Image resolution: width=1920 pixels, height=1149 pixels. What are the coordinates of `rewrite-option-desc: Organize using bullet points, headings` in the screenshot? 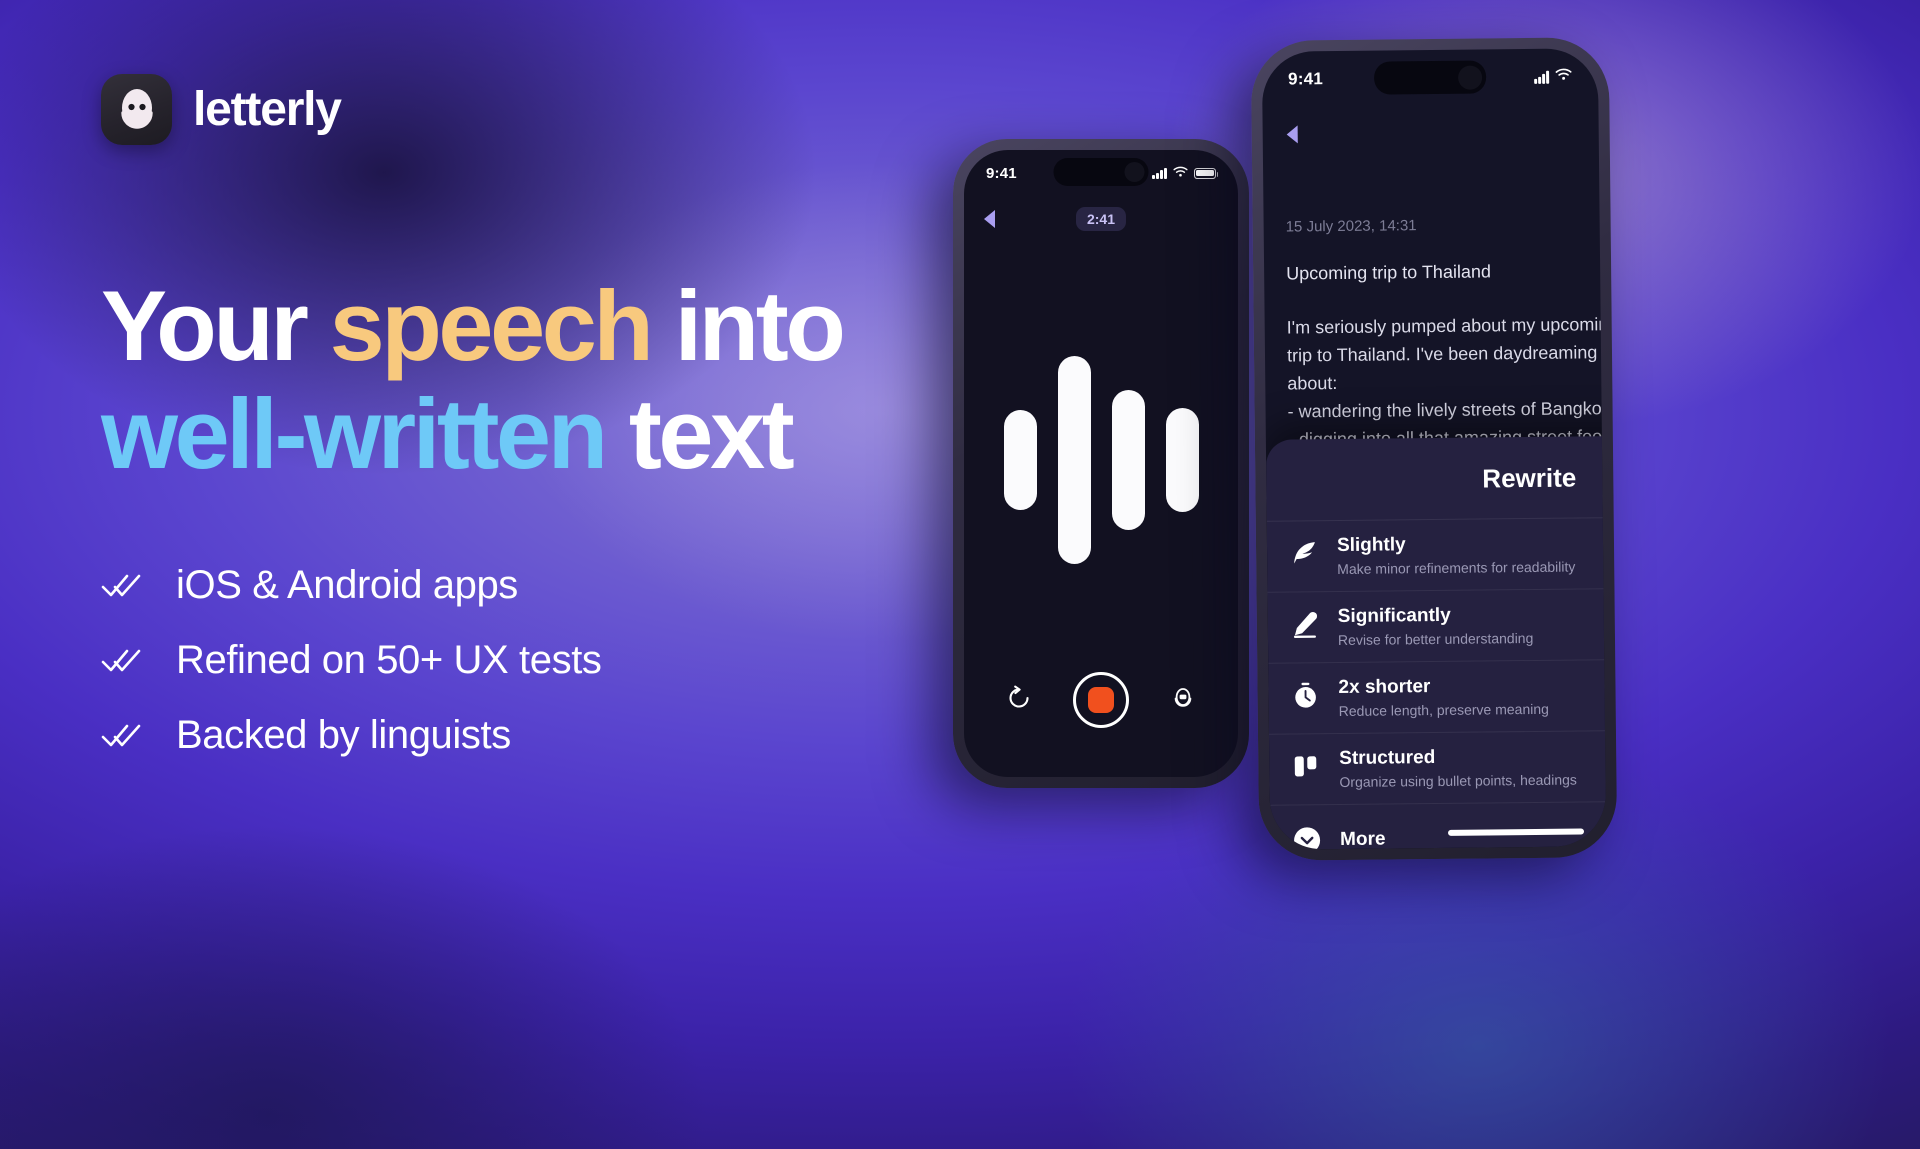 It's located at (1458, 781).